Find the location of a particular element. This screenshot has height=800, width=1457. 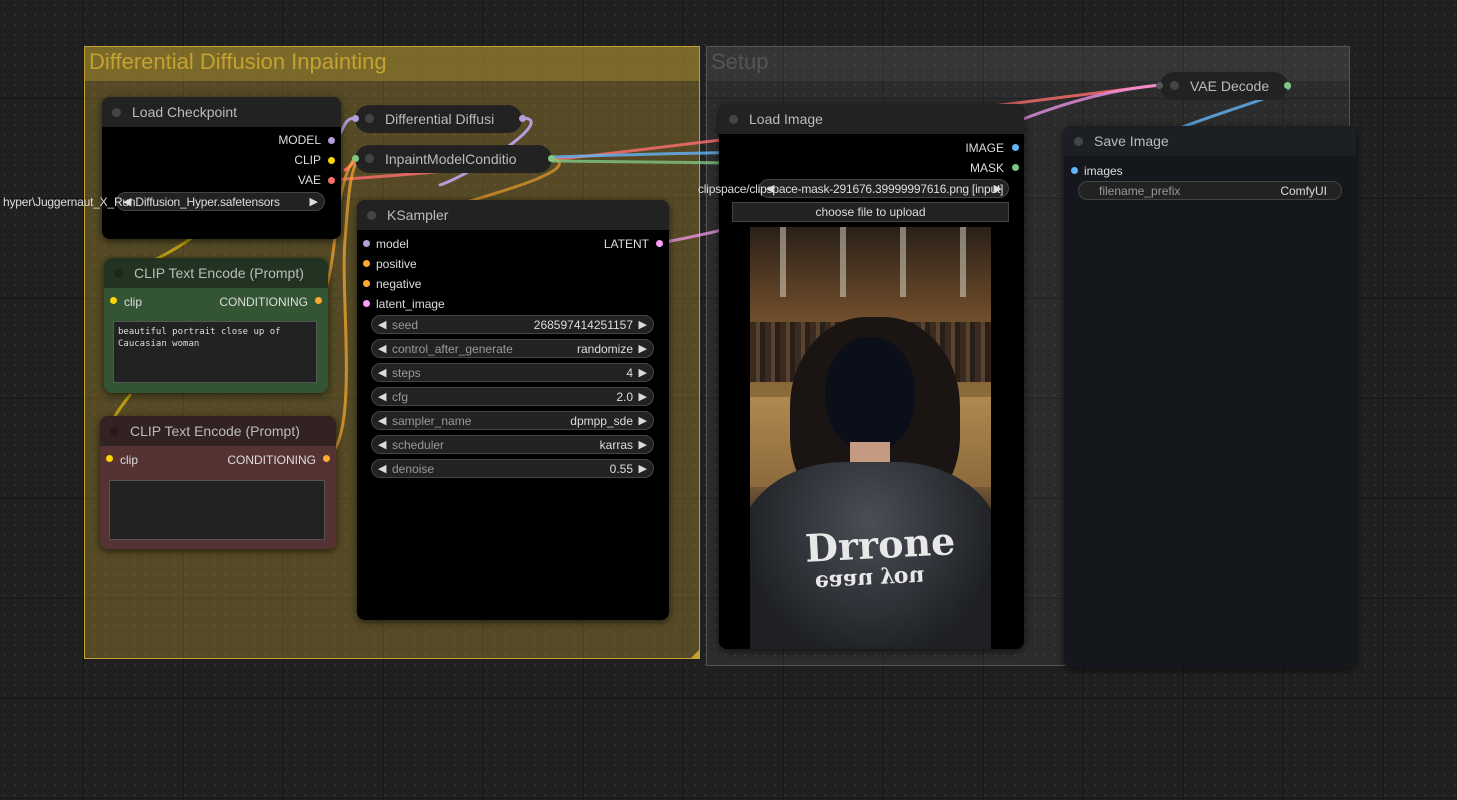

widget-label: cfg is located at coordinates (400, 397).